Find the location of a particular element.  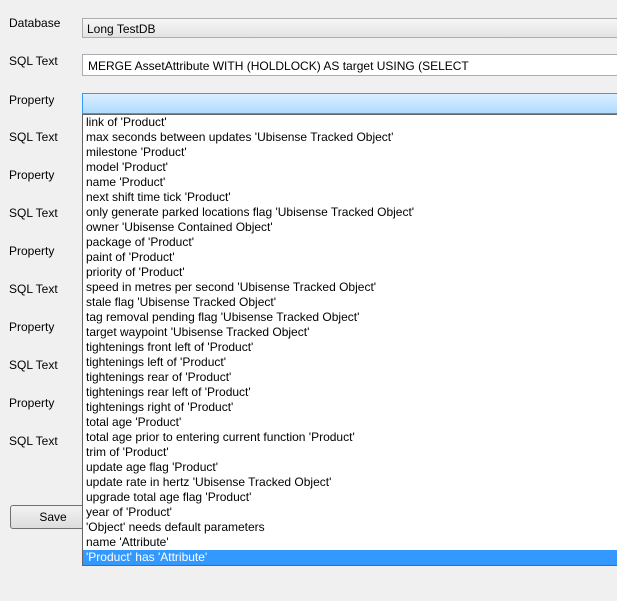

dropdown-option: total age 'Product' is located at coordinates (350, 422).